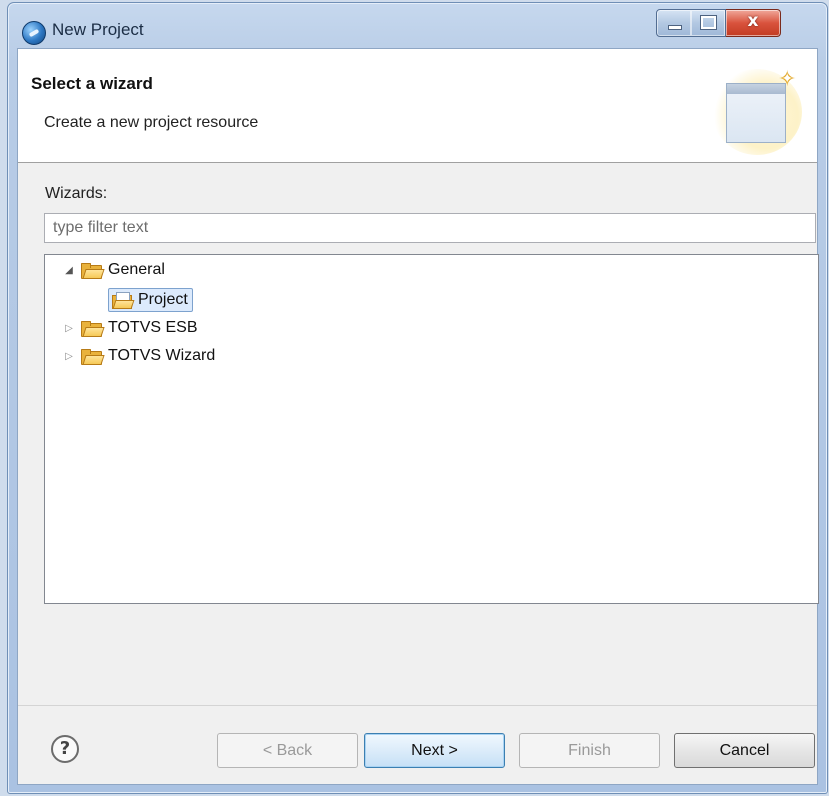 Image resolution: width=829 pixels, height=796 pixels. Describe the element at coordinates (76, 193) in the screenshot. I see `wizards-label: Wizards:` at that location.